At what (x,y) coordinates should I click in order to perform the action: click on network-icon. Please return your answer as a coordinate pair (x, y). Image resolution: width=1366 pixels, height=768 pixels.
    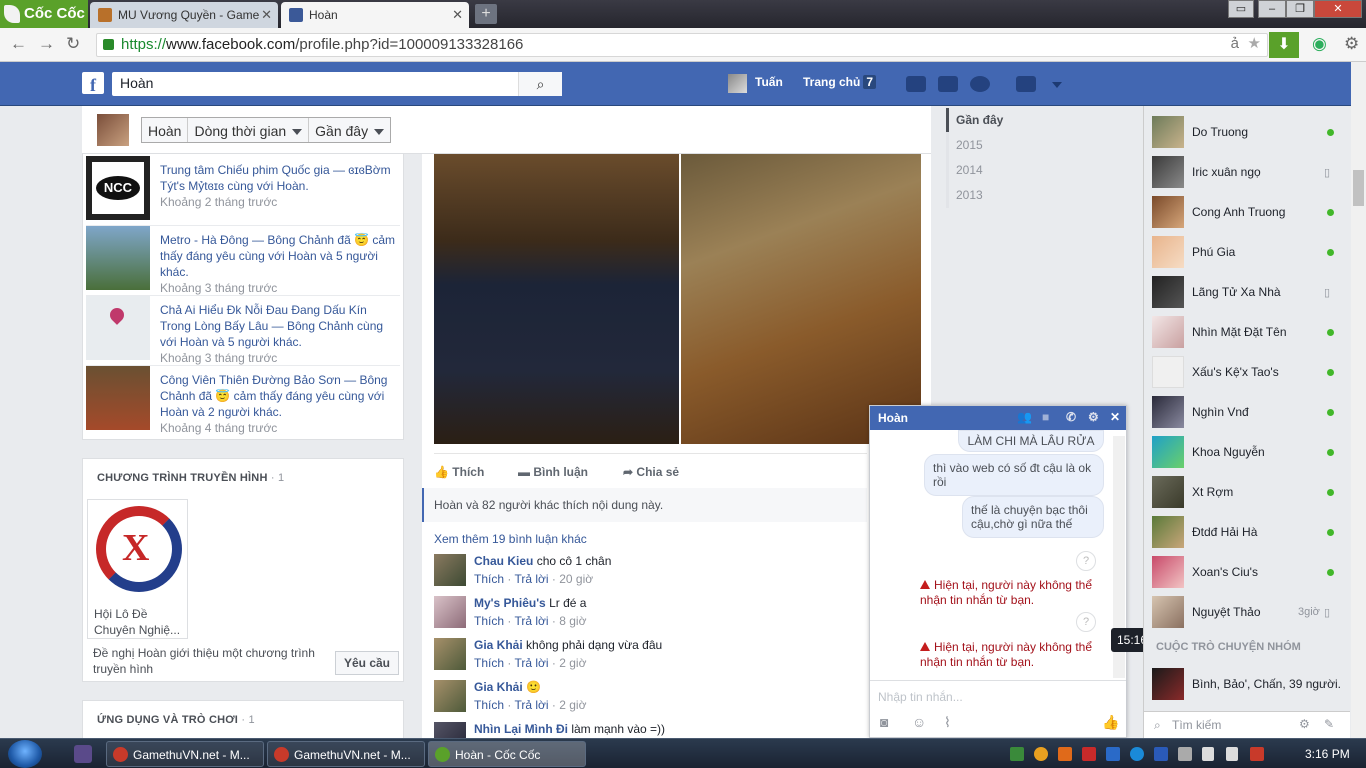
    Looking at the image, I should click on (1208, 754).